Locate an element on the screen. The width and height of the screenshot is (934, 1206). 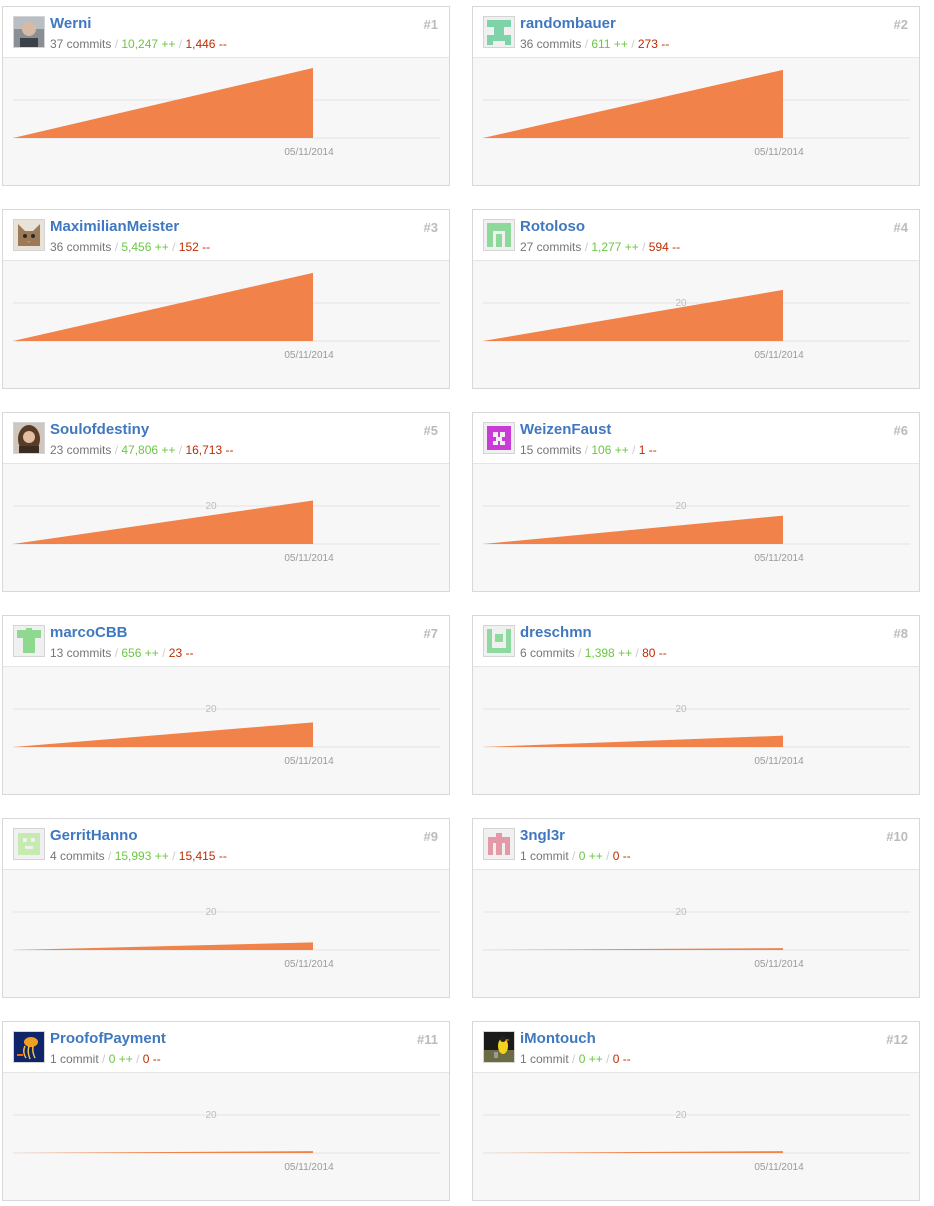
deletions-count: 16,713 -- is located at coordinates (209, 450).